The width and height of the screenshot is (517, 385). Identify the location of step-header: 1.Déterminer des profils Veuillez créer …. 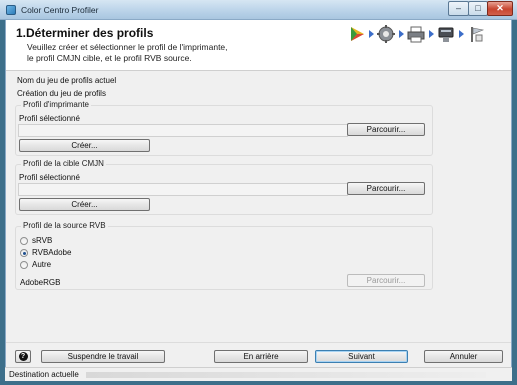
(258, 45).